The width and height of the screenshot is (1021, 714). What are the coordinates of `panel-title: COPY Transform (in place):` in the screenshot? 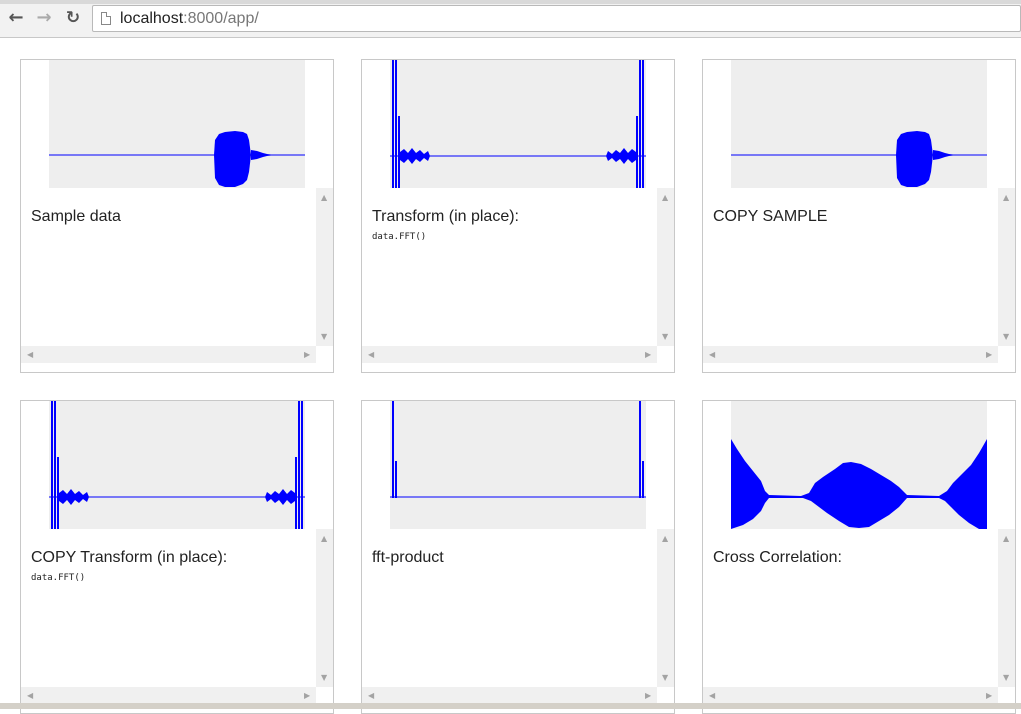 It's located at (129, 557).